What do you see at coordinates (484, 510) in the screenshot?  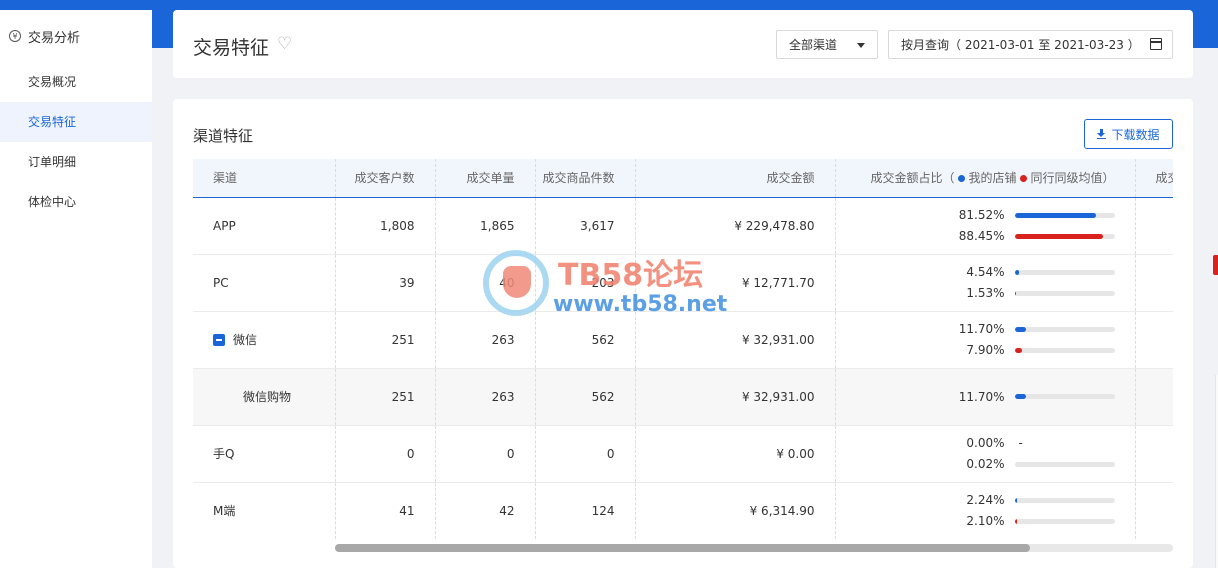 I see `orders-cell: 42` at bounding box center [484, 510].